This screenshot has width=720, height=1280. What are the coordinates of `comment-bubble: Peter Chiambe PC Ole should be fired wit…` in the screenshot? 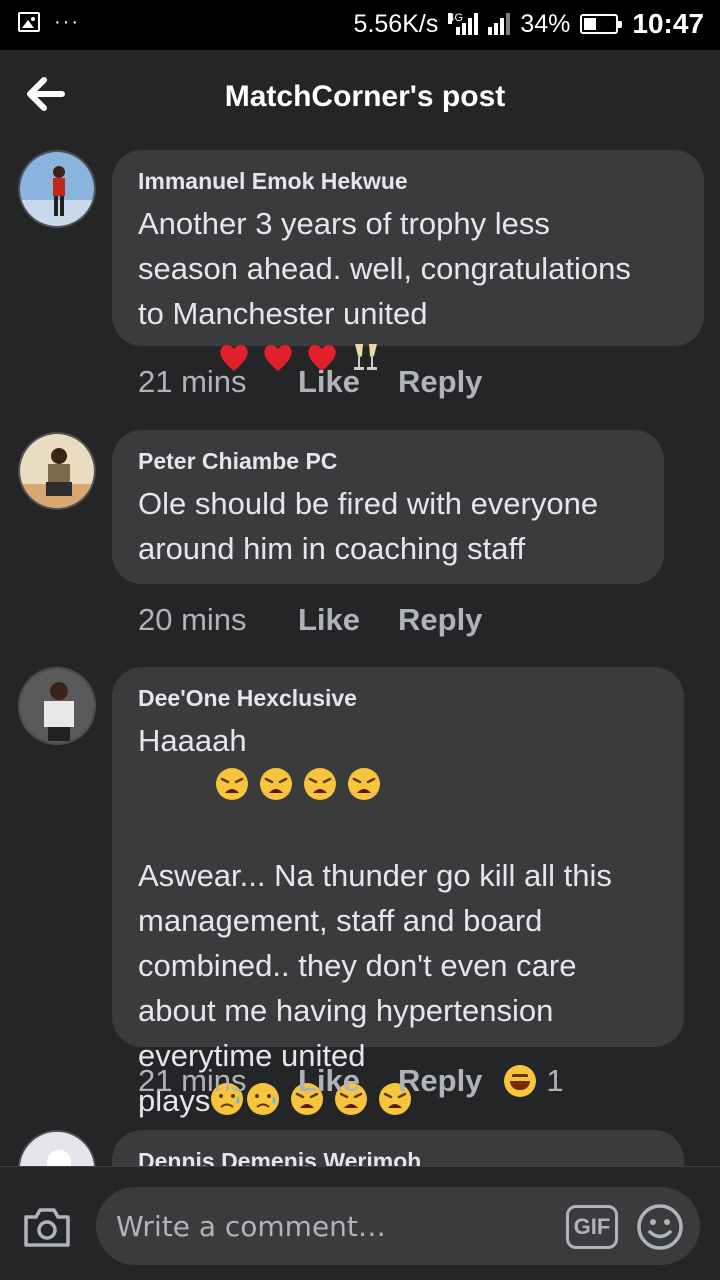 It's located at (388, 507).